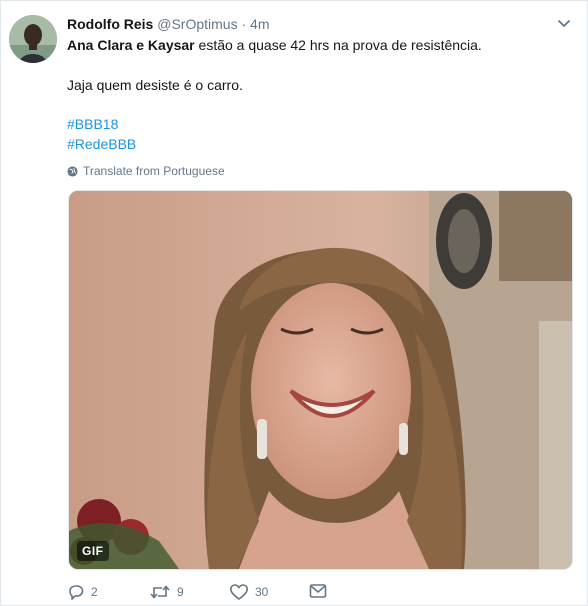 This screenshot has width=588, height=606. I want to click on envelope-icon, so click(318, 591).